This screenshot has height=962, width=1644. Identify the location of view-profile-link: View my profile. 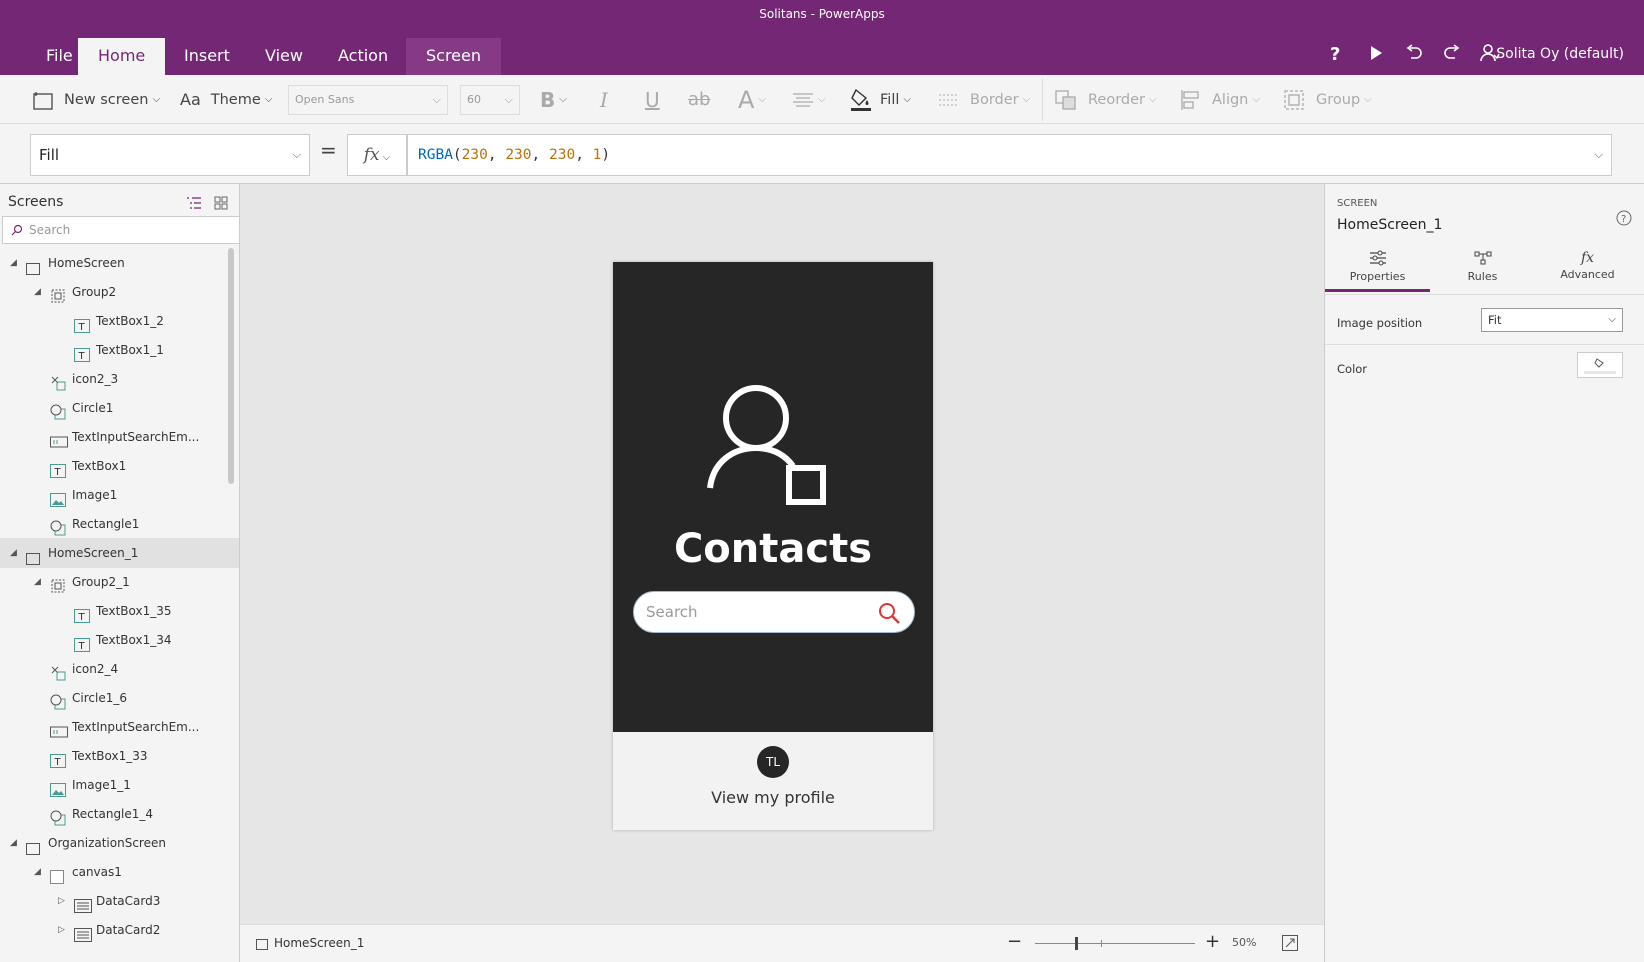
(773, 797).